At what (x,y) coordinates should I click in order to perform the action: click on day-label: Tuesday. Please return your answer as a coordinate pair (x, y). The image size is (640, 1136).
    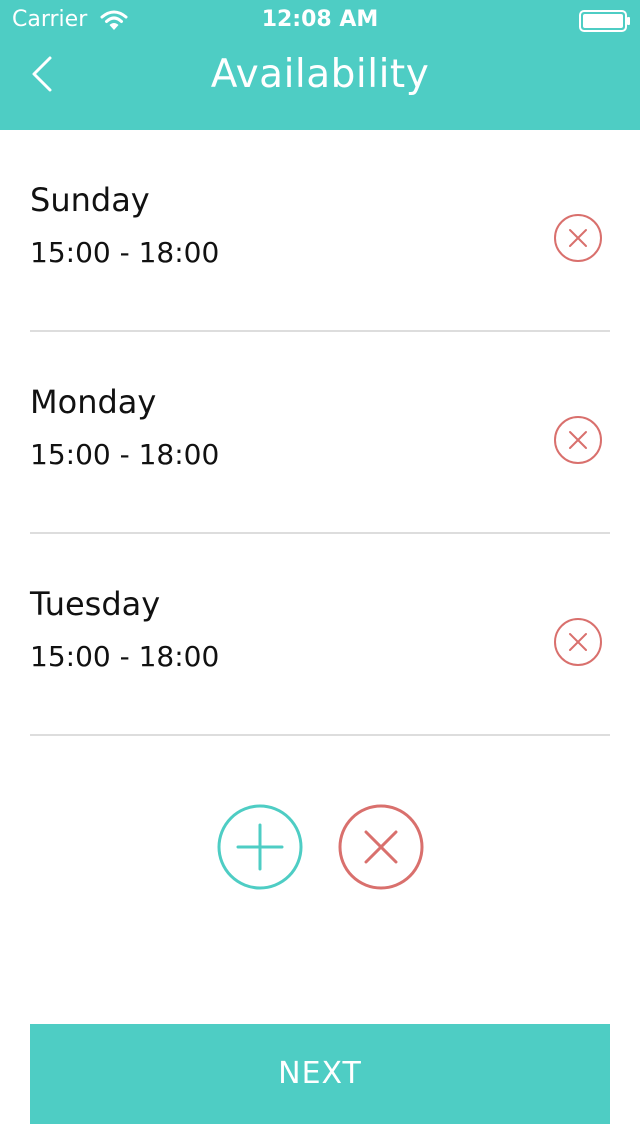
    Looking at the image, I should click on (95, 604).